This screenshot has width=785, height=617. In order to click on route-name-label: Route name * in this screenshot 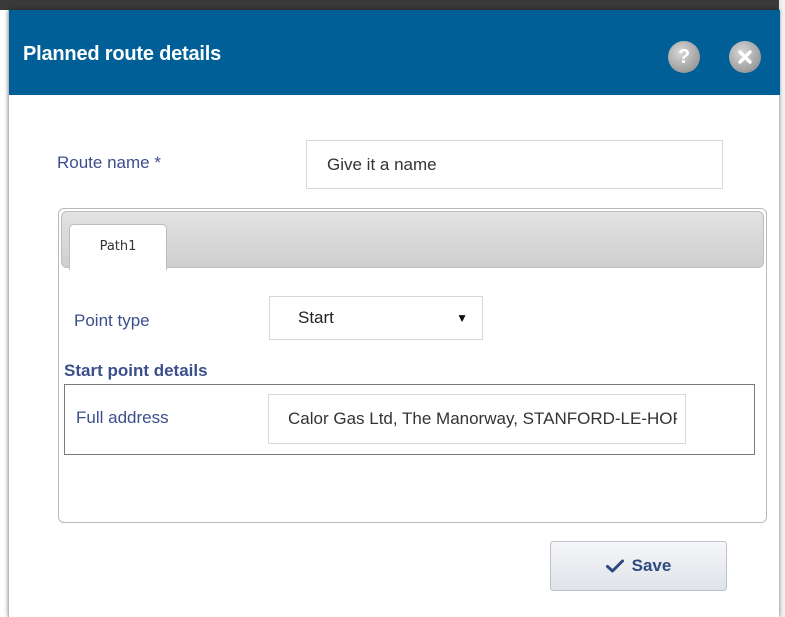, I will do `click(109, 162)`.